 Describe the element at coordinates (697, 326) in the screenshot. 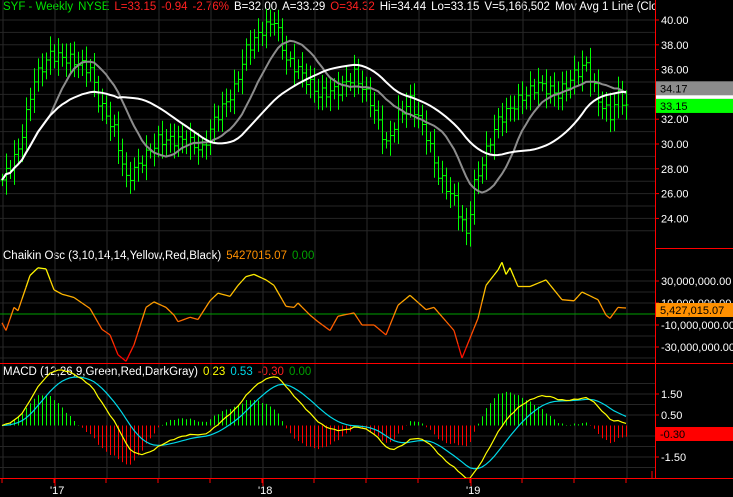

I see `chaikin-tick-label: -10,000,000.00` at that location.